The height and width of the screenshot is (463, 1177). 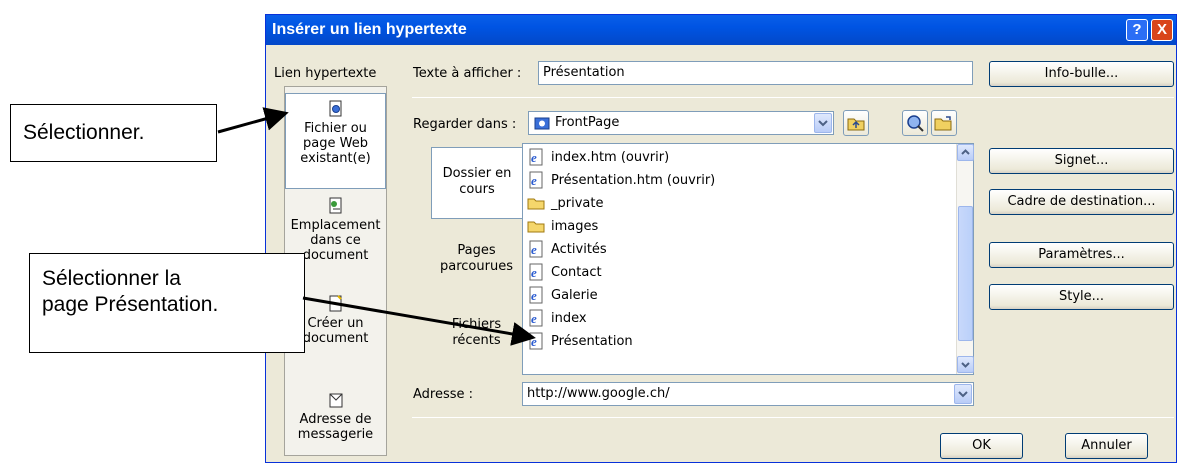 I want to click on tab-current-folder-line1: Dossier en, so click(x=477, y=173).